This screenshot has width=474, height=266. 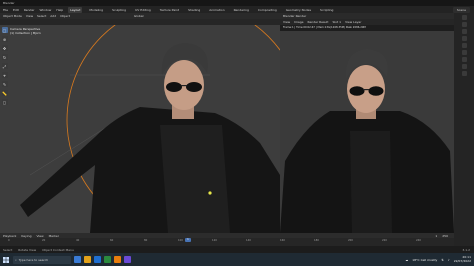 I want to click on menu-file: File, so click(x=5, y=10).